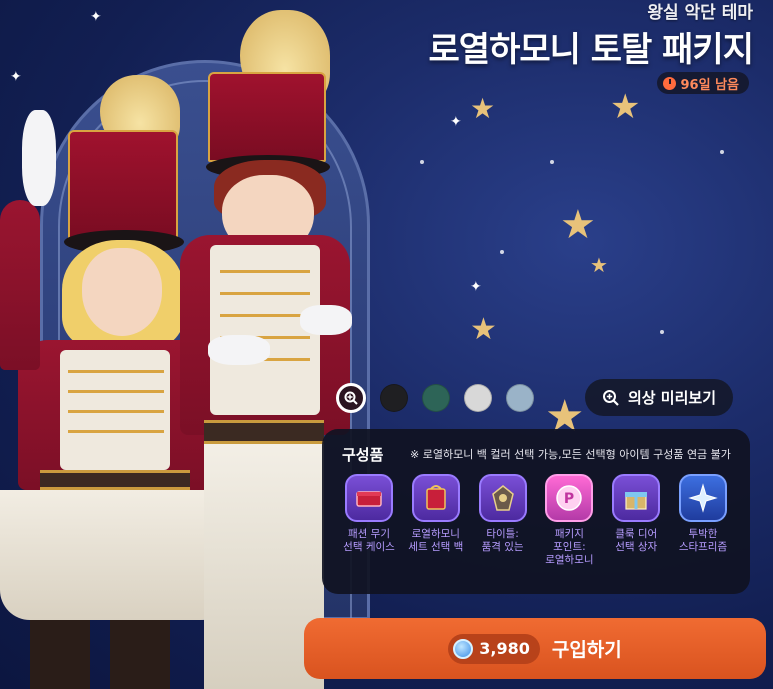  I want to click on title-badge-icon, so click(502, 498).